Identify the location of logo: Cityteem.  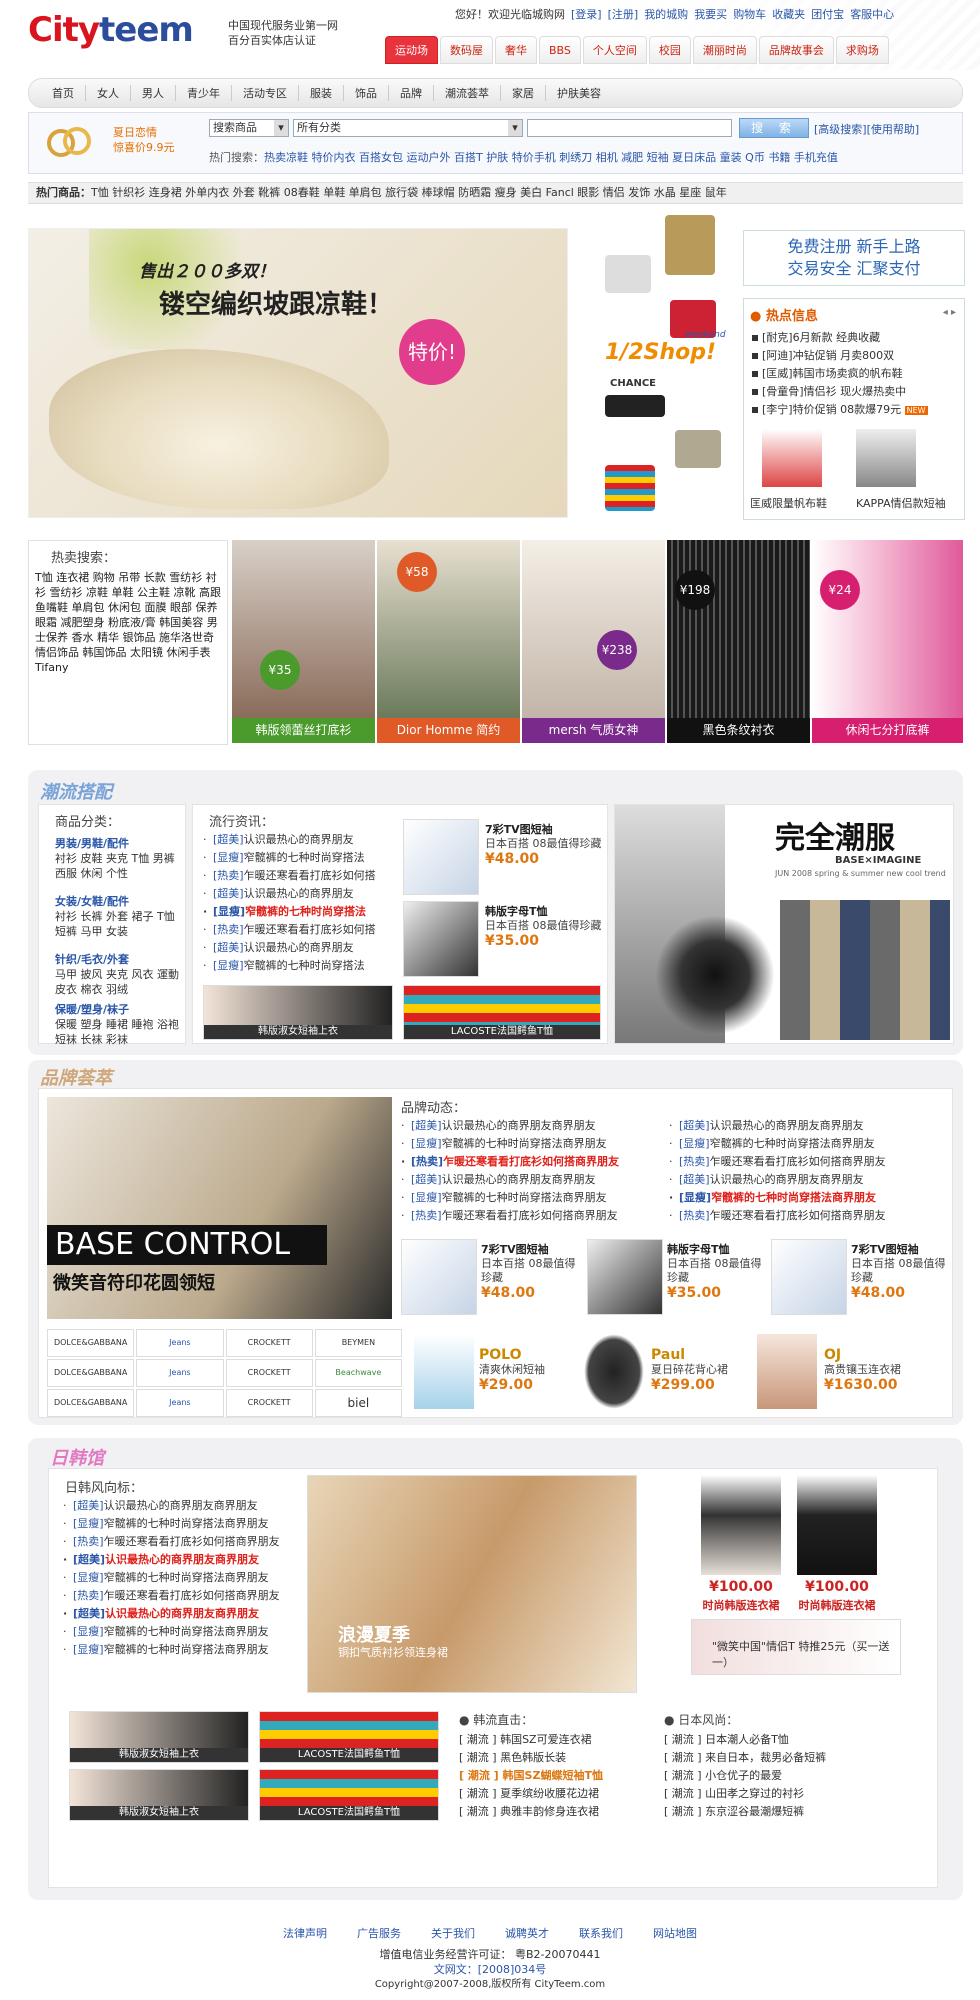
(118, 32).